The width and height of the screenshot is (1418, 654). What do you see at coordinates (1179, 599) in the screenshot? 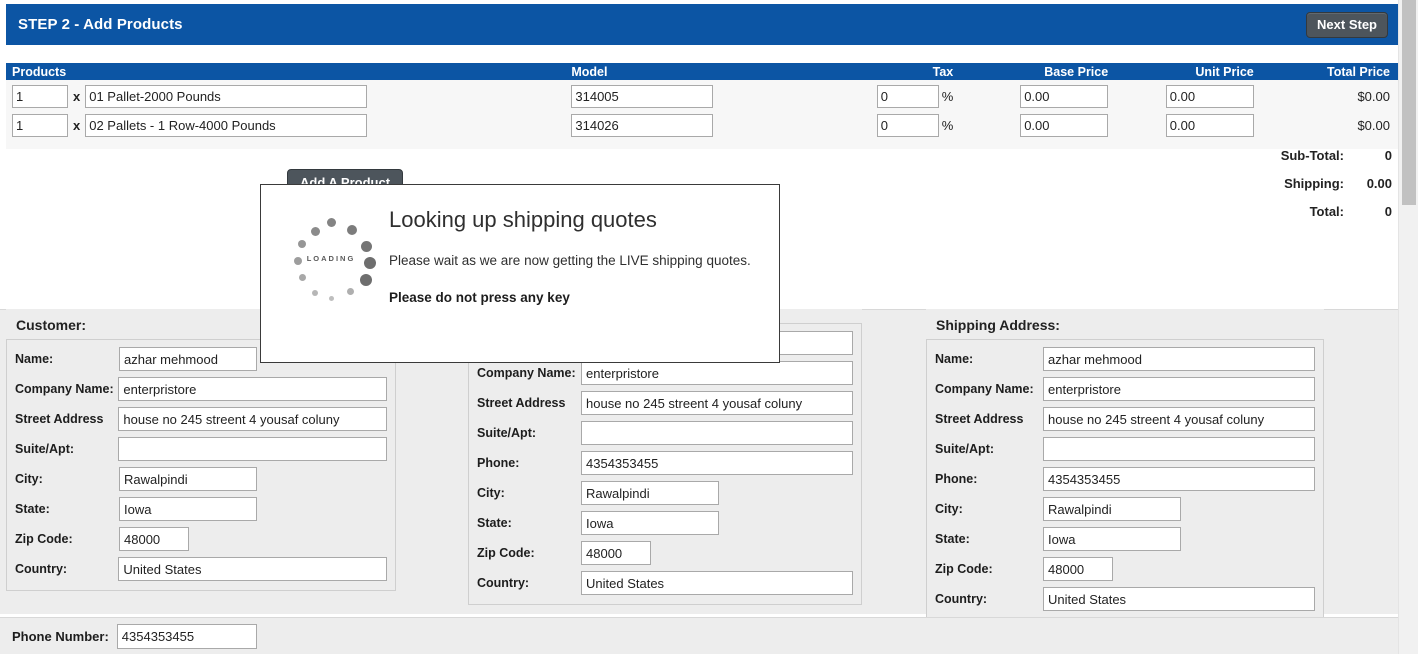
I see `shipping-country-input` at bounding box center [1179, 599].